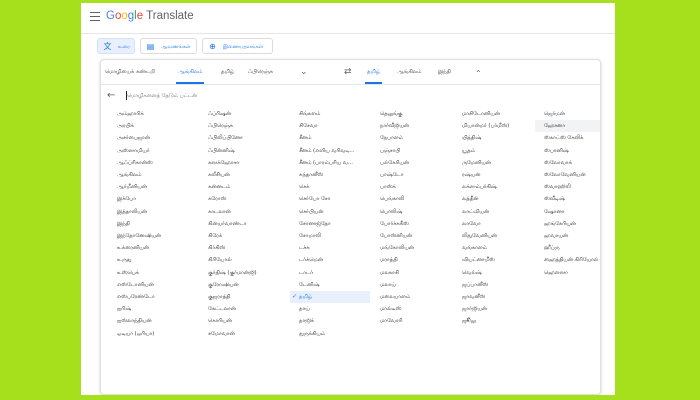  I want to click on language-option: டச்சு, so click(330, 248).